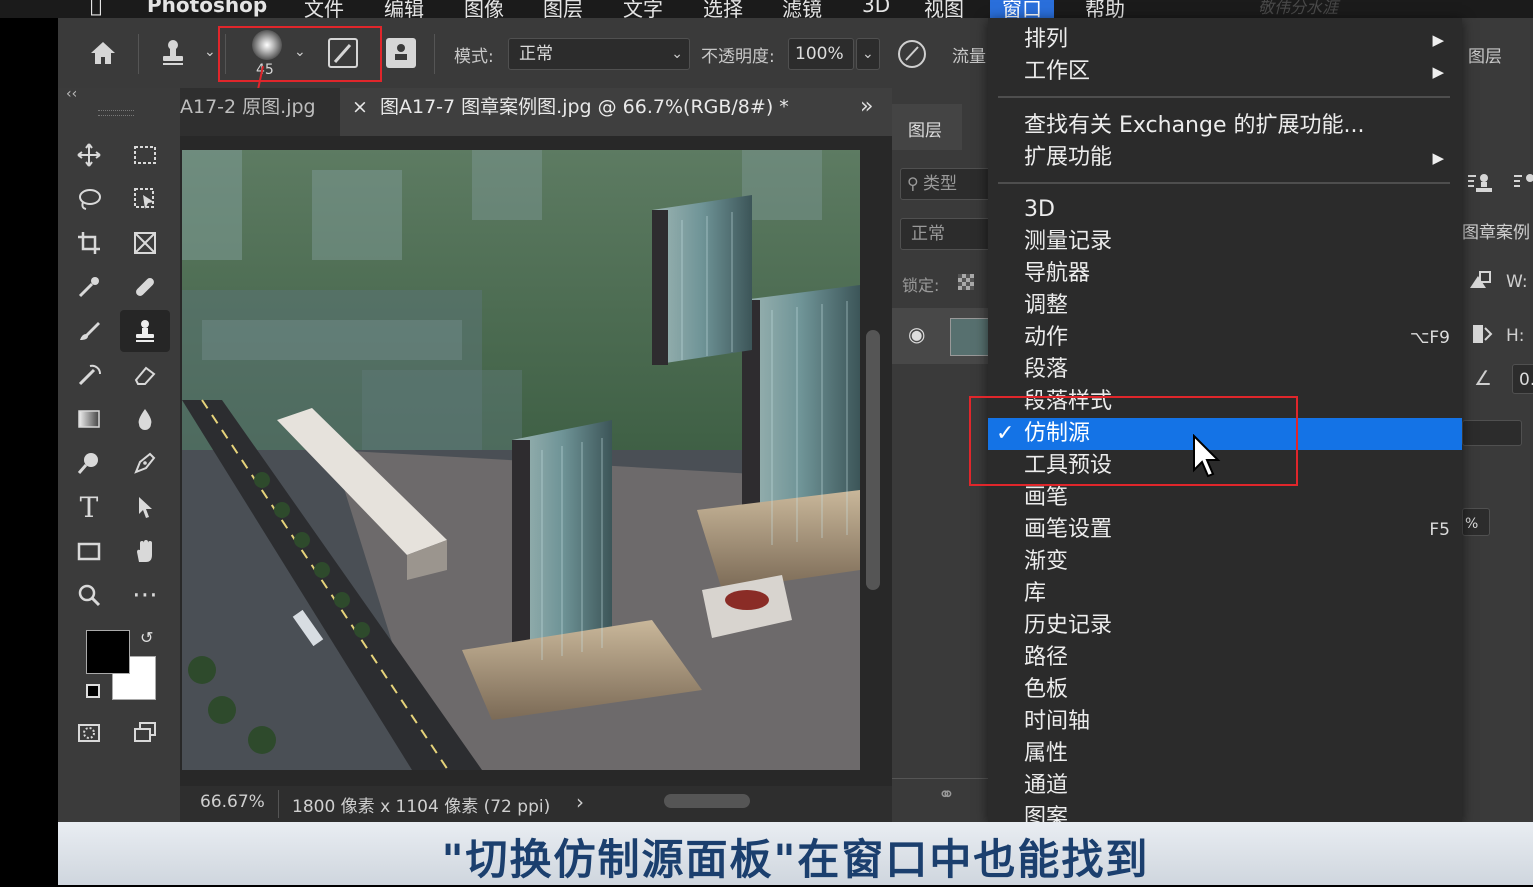 This screenshot has height=887, width=1533. I want to click on history-brush-tool-icon, so click(89, 375).